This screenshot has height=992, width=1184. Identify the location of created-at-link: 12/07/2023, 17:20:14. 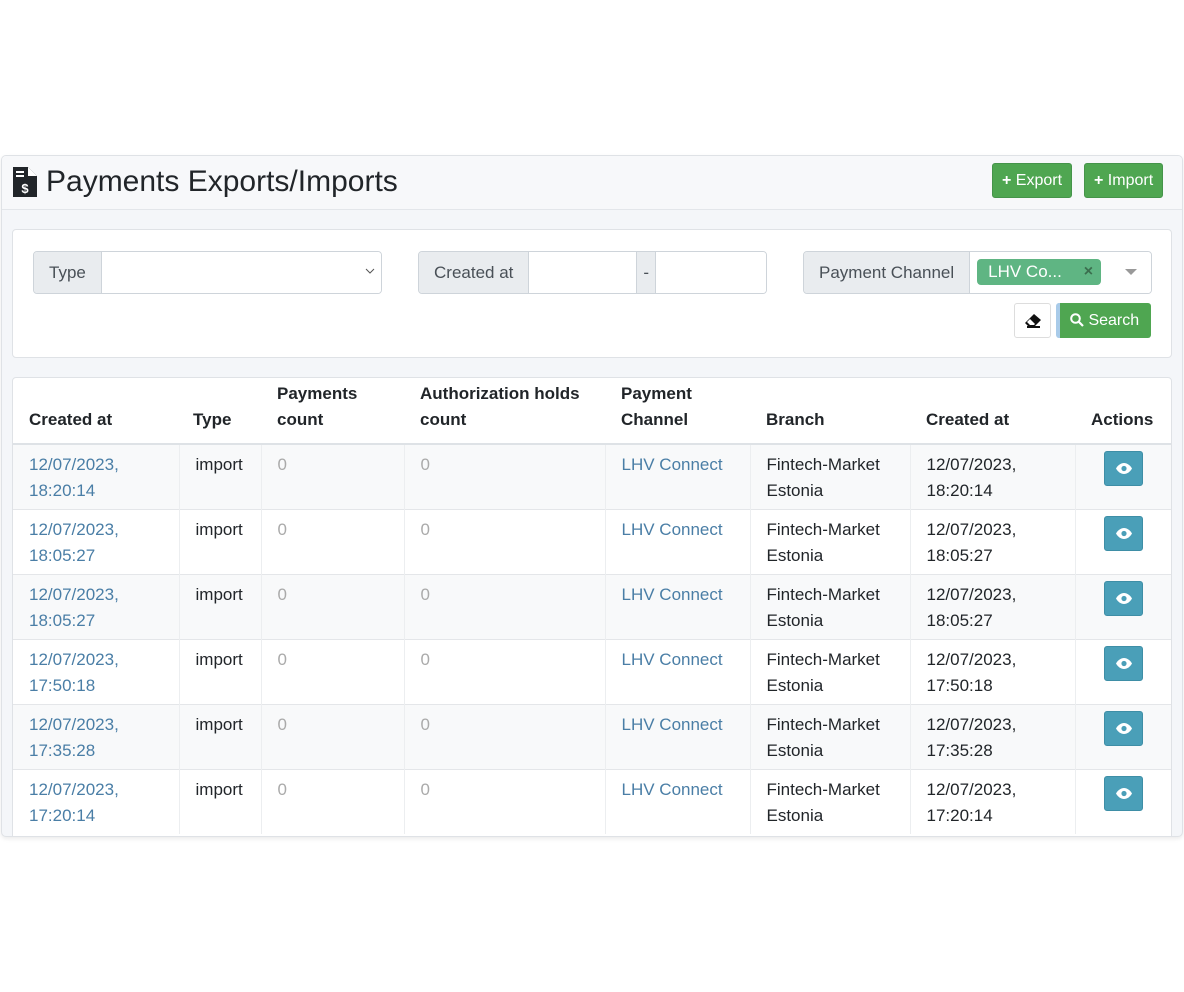
(74, 802).